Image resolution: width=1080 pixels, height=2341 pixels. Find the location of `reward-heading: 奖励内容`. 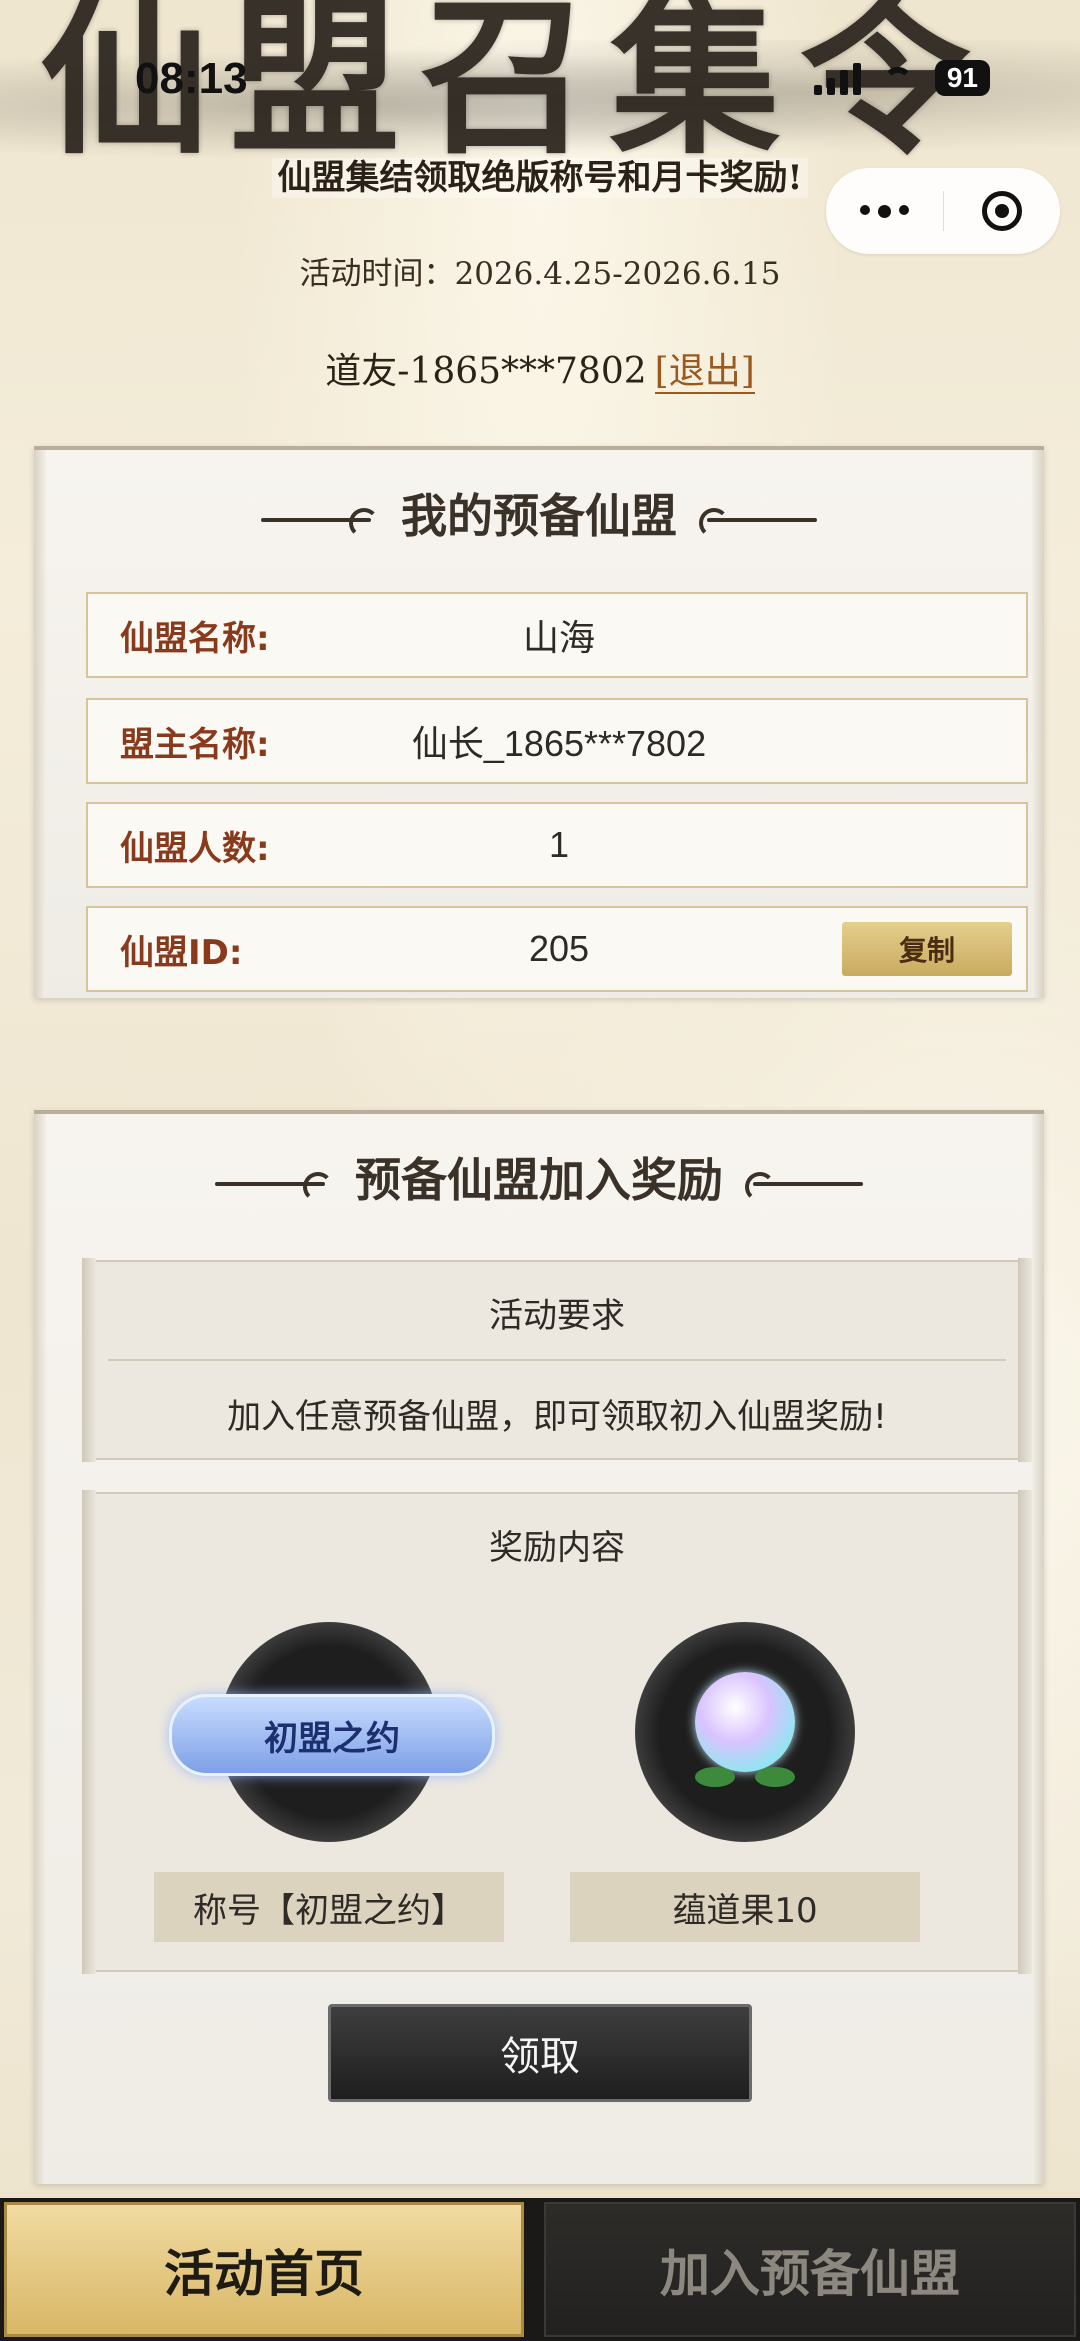

reward-heading: 奖励内容 is located at coordinates (557, 1548).